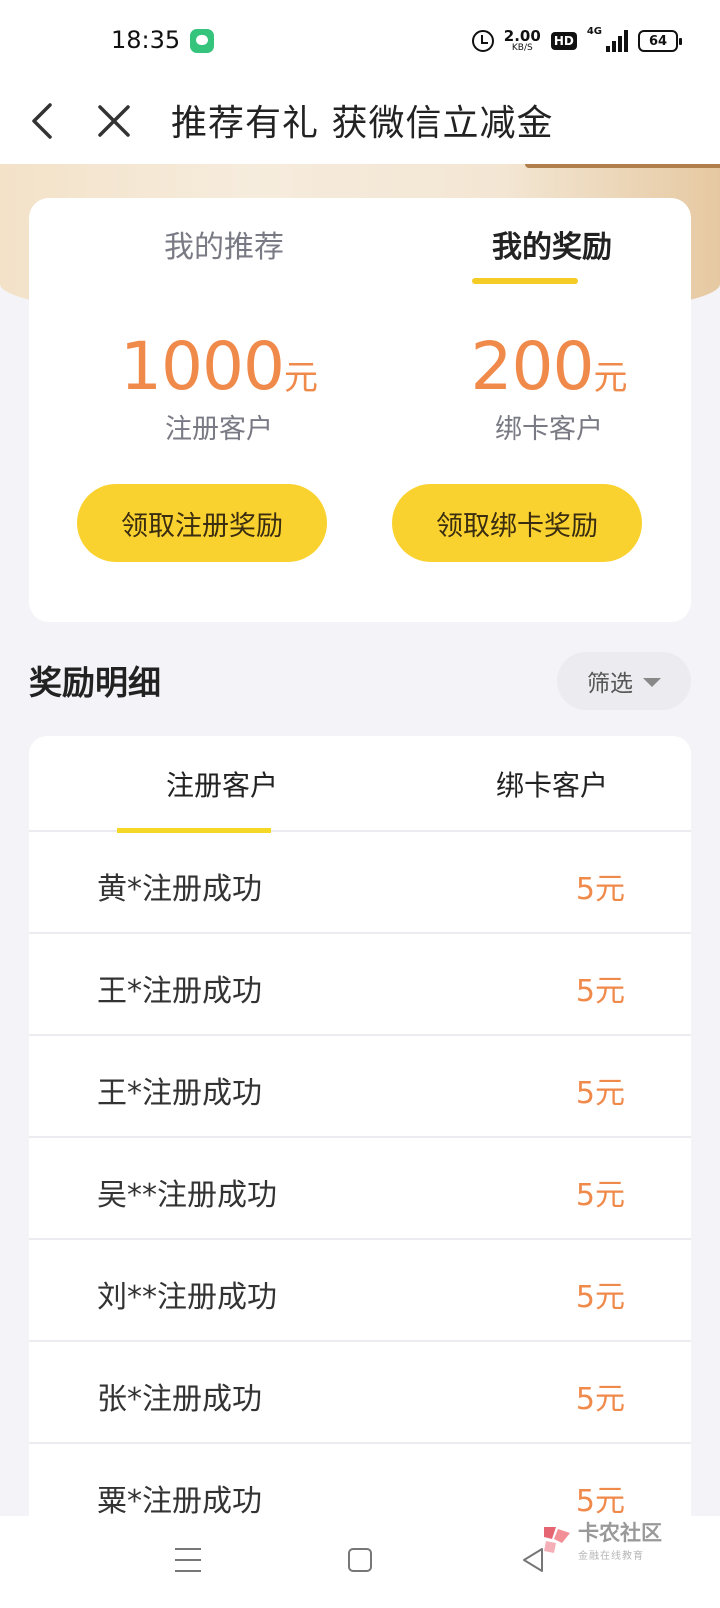  What do you see at coordinates (48, 121) in the screenshot?
I see `back-icon` at bounding box center [48, 121].